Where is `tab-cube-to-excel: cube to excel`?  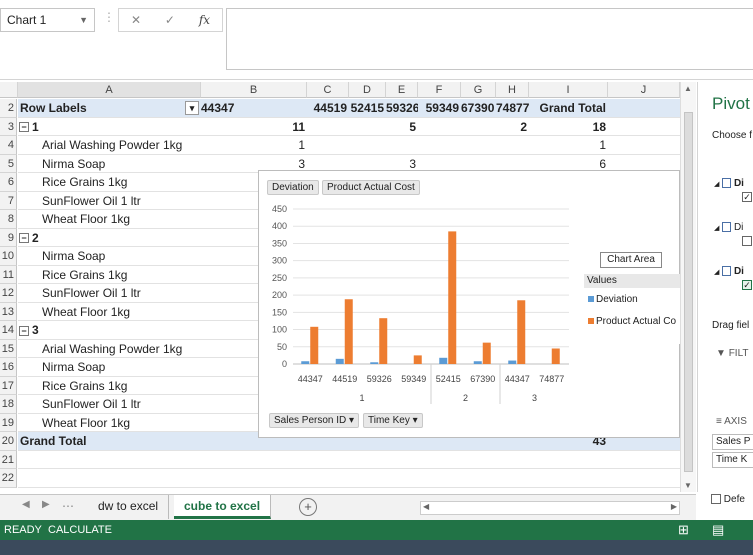 tab-cube-to-excel: cube to excel is located at coordinates (223, 507).